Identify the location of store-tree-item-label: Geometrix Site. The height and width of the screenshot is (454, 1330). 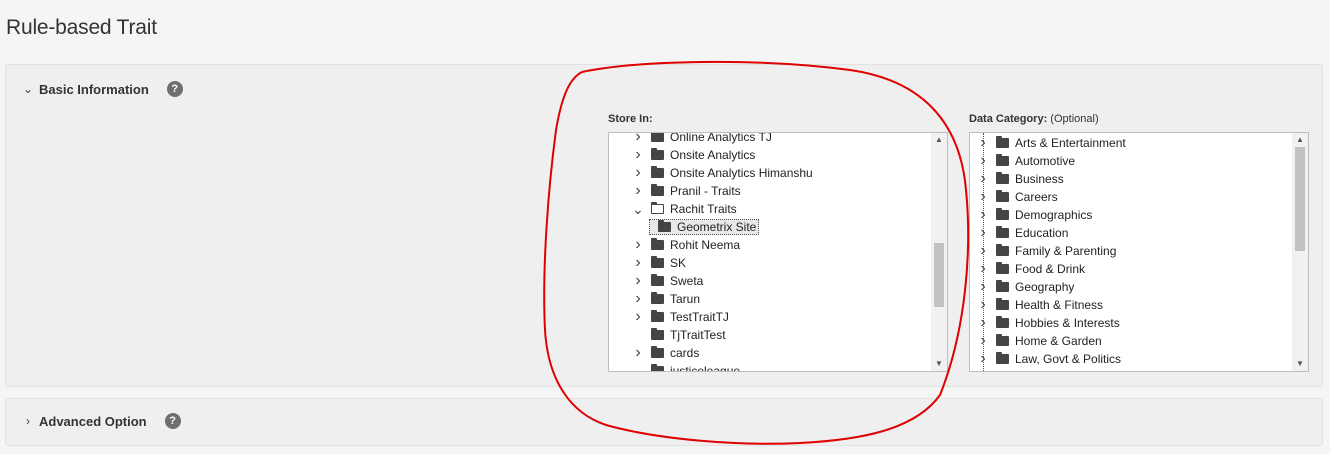
(717, 227).